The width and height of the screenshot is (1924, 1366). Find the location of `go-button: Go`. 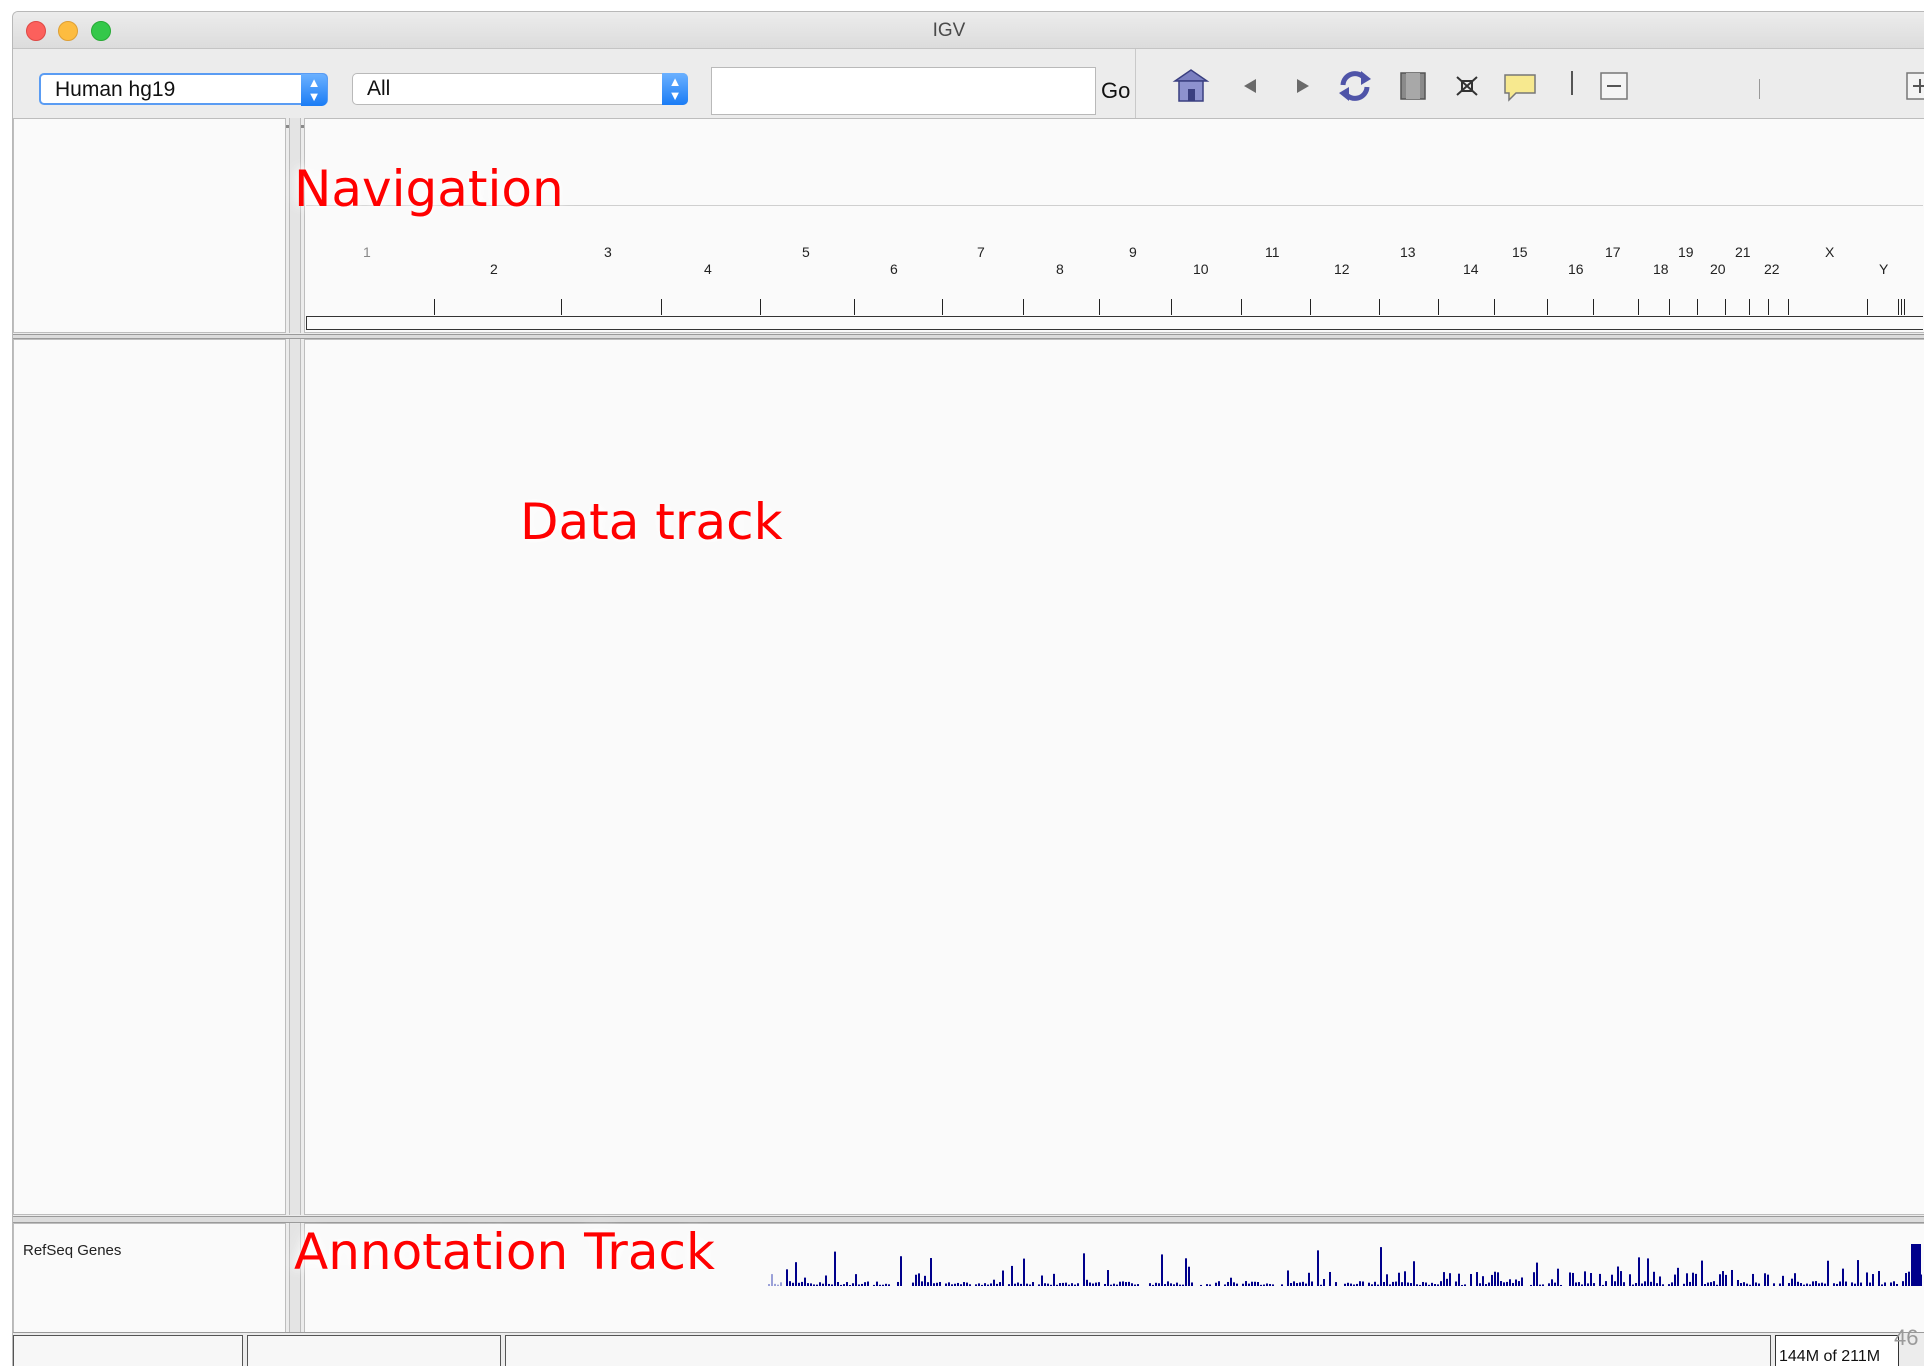

go-button: Go is located at coordinates (1115, 91).